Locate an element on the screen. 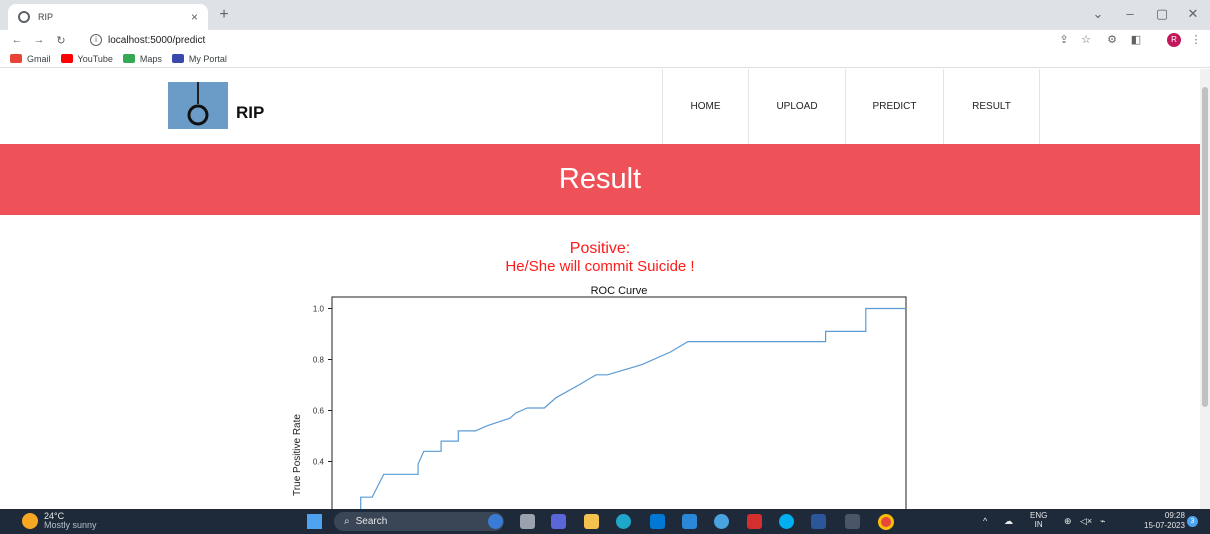 The height and width of the screenshot is (534, 1210). store-icon is located at coordinates (657, 521).